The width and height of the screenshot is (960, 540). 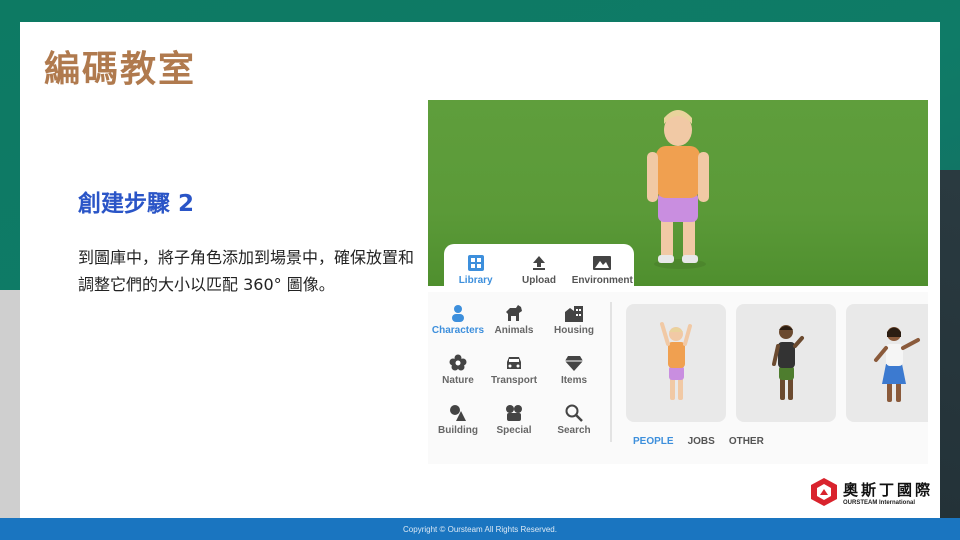 I want to click on tab-upload: Upload, so click(x=538, y=270).